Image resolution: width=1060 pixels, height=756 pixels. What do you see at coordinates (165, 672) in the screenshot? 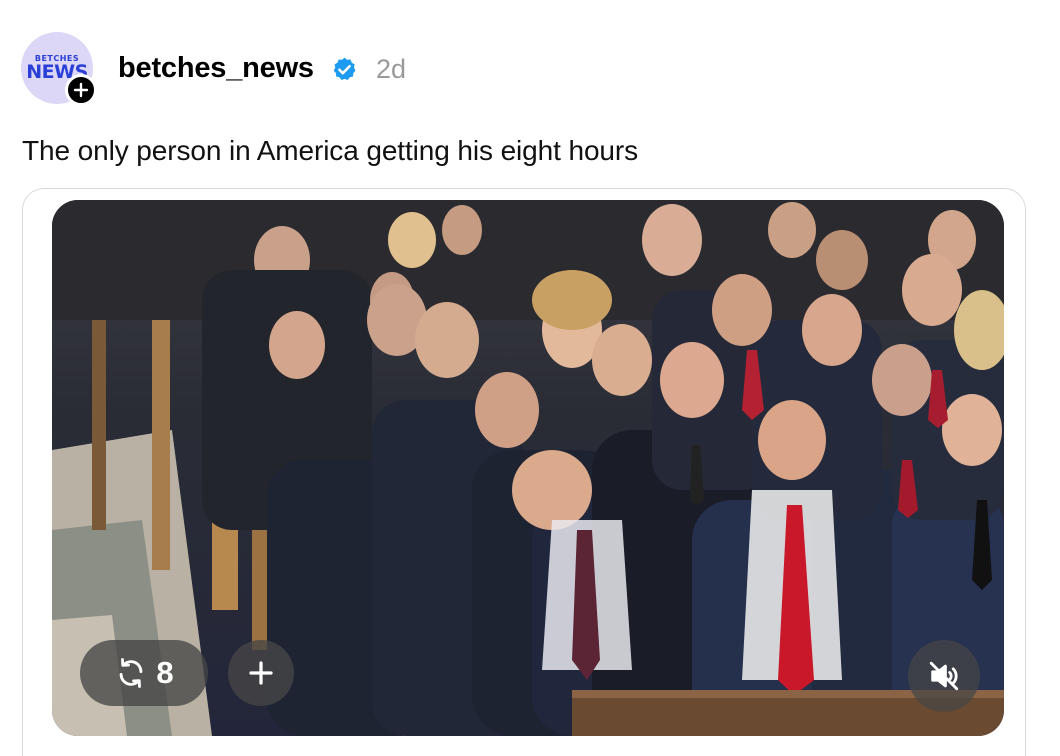
I see `repost-count: 8` at bounding box center [165, 672].